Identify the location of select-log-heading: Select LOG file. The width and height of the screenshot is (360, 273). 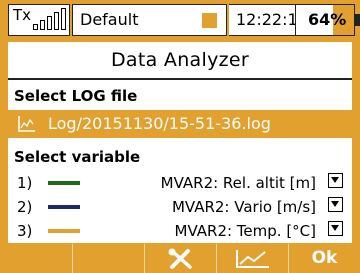
(76, 96).